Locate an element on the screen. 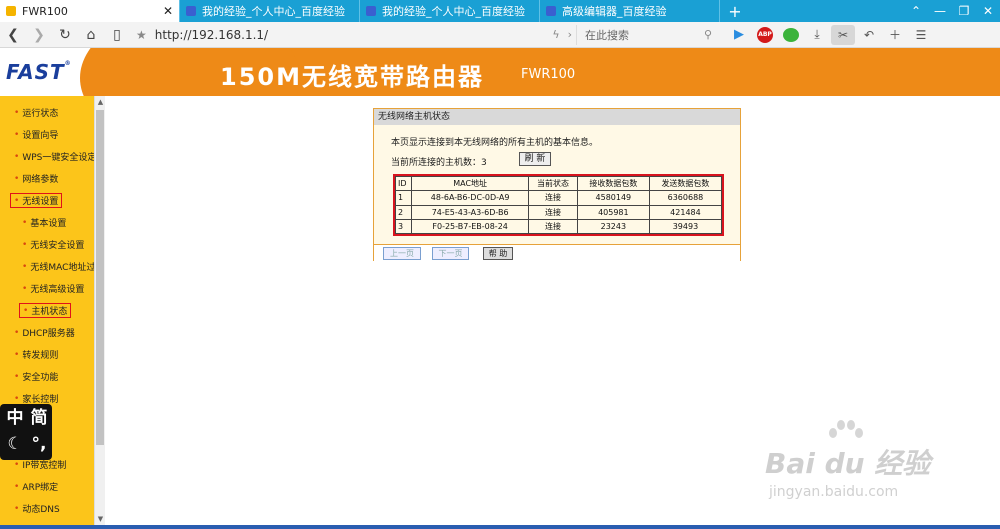  menu-icon: ☰ is located at coordinates (921, 35).